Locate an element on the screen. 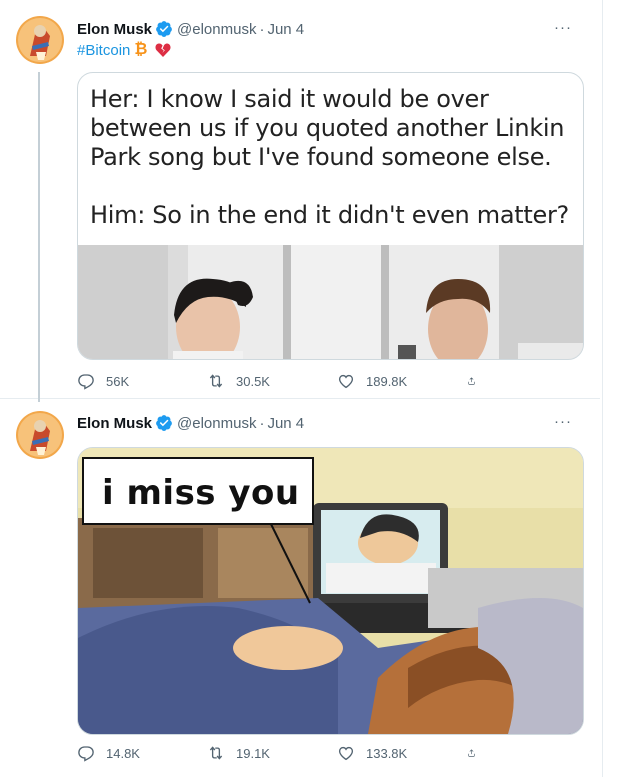 Image resolution: width=617 pixels, height=777 pixels. tweet-text: #Bitcoin ₿ is located at coordinates (124, 50).